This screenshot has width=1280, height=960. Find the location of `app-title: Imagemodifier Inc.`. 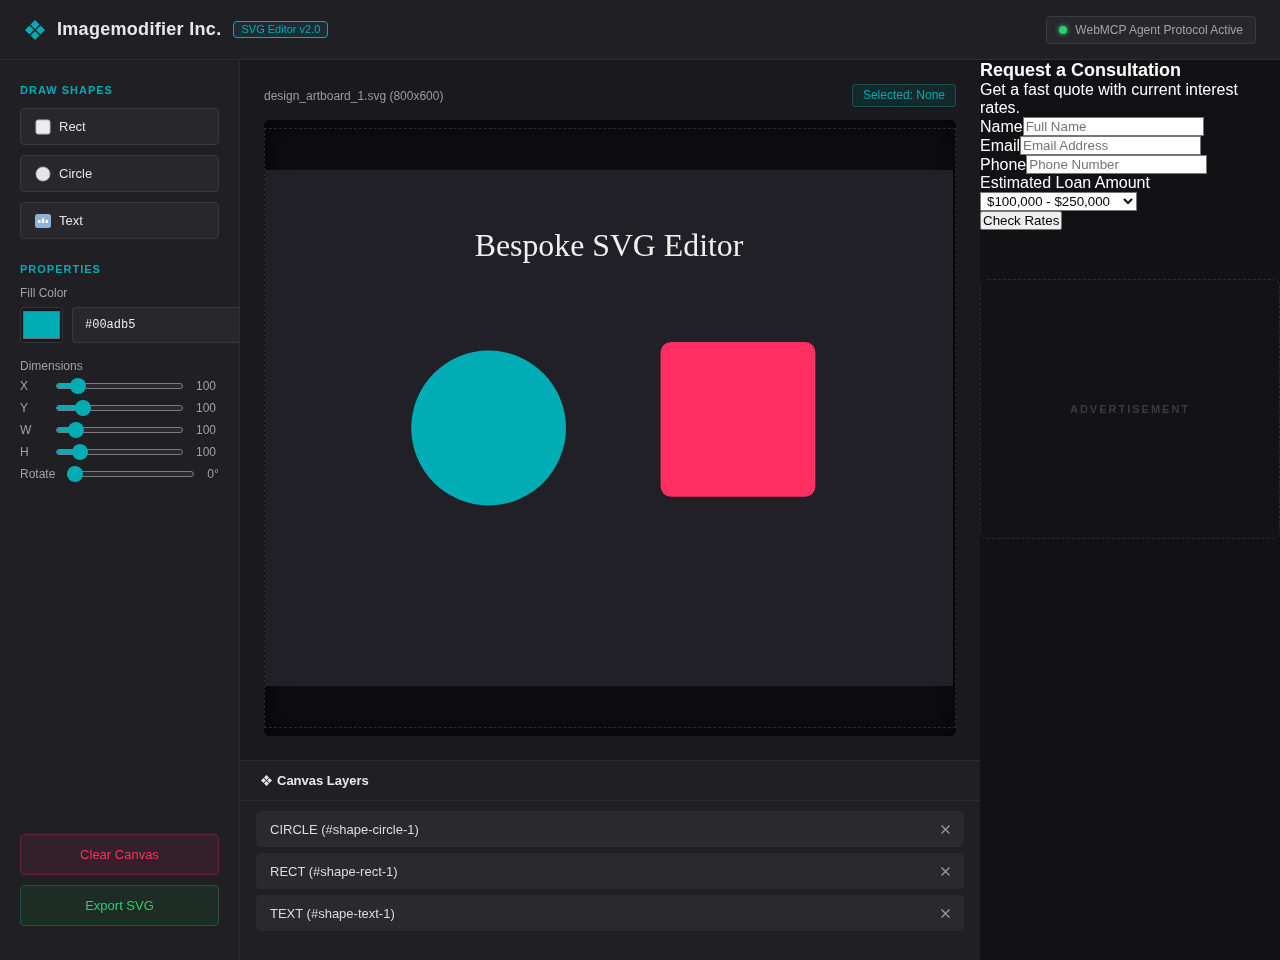

app-title: Imagemodifier Inc. is located at coordinates (139, 29).